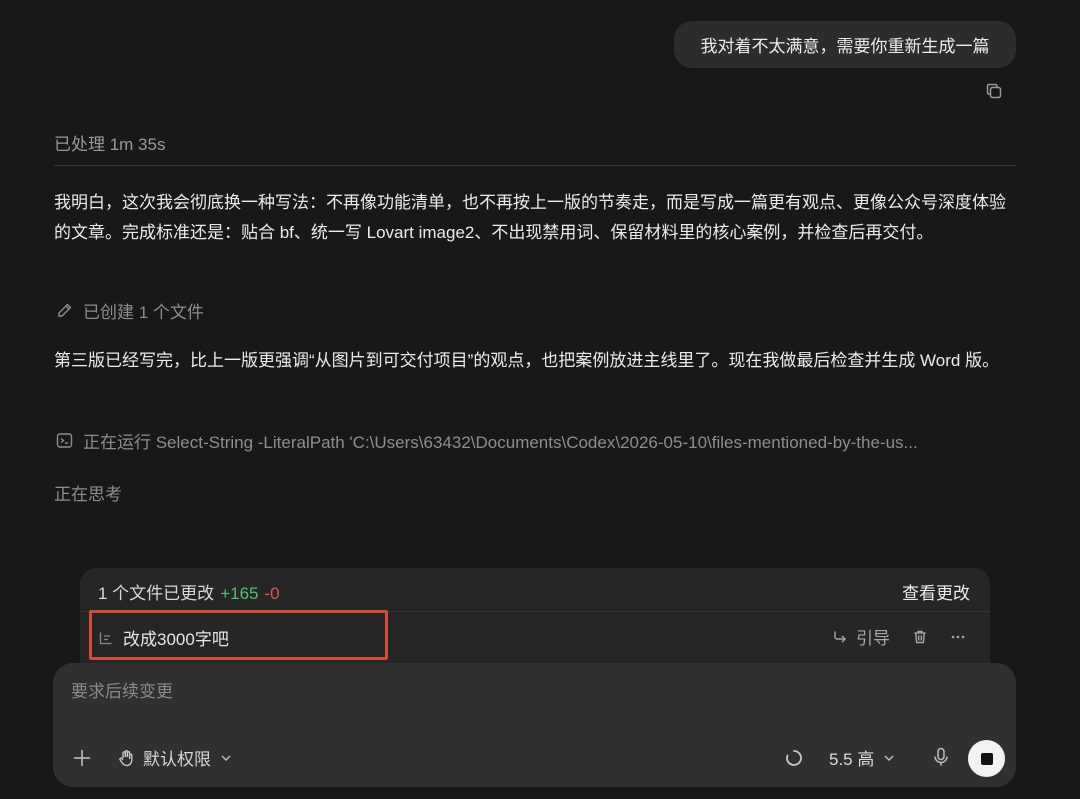  What do you see at coordinates (873, 638) in the screenshot?
I see `steer-label: 引导` at bounding box center [873, 638].